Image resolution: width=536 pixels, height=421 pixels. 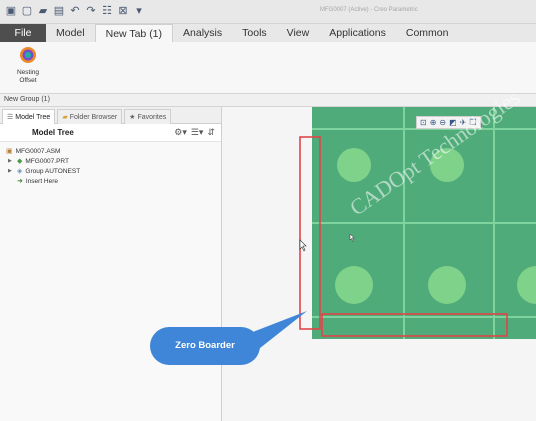 I want to click on tree-item-insert-here: ➜ Insert Here, so click(x=110, y=181).